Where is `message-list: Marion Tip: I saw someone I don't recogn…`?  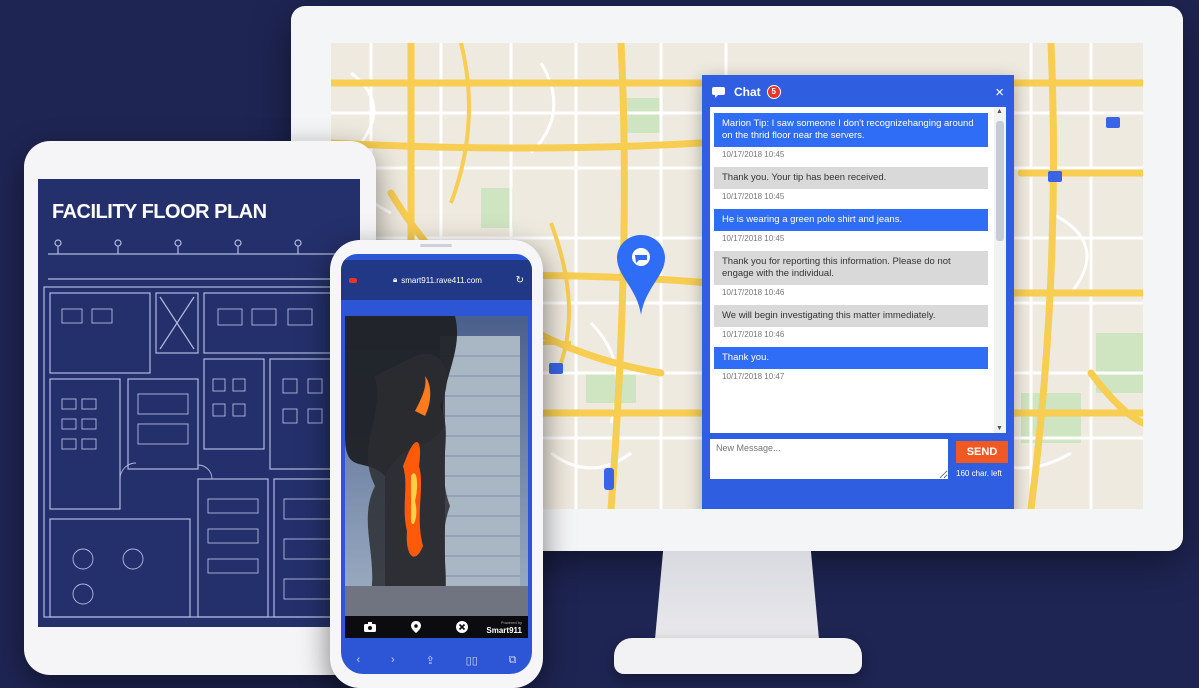
message-list: Marion Tip: I saw someone I don't recogn… is located at coordinates (851, 251).